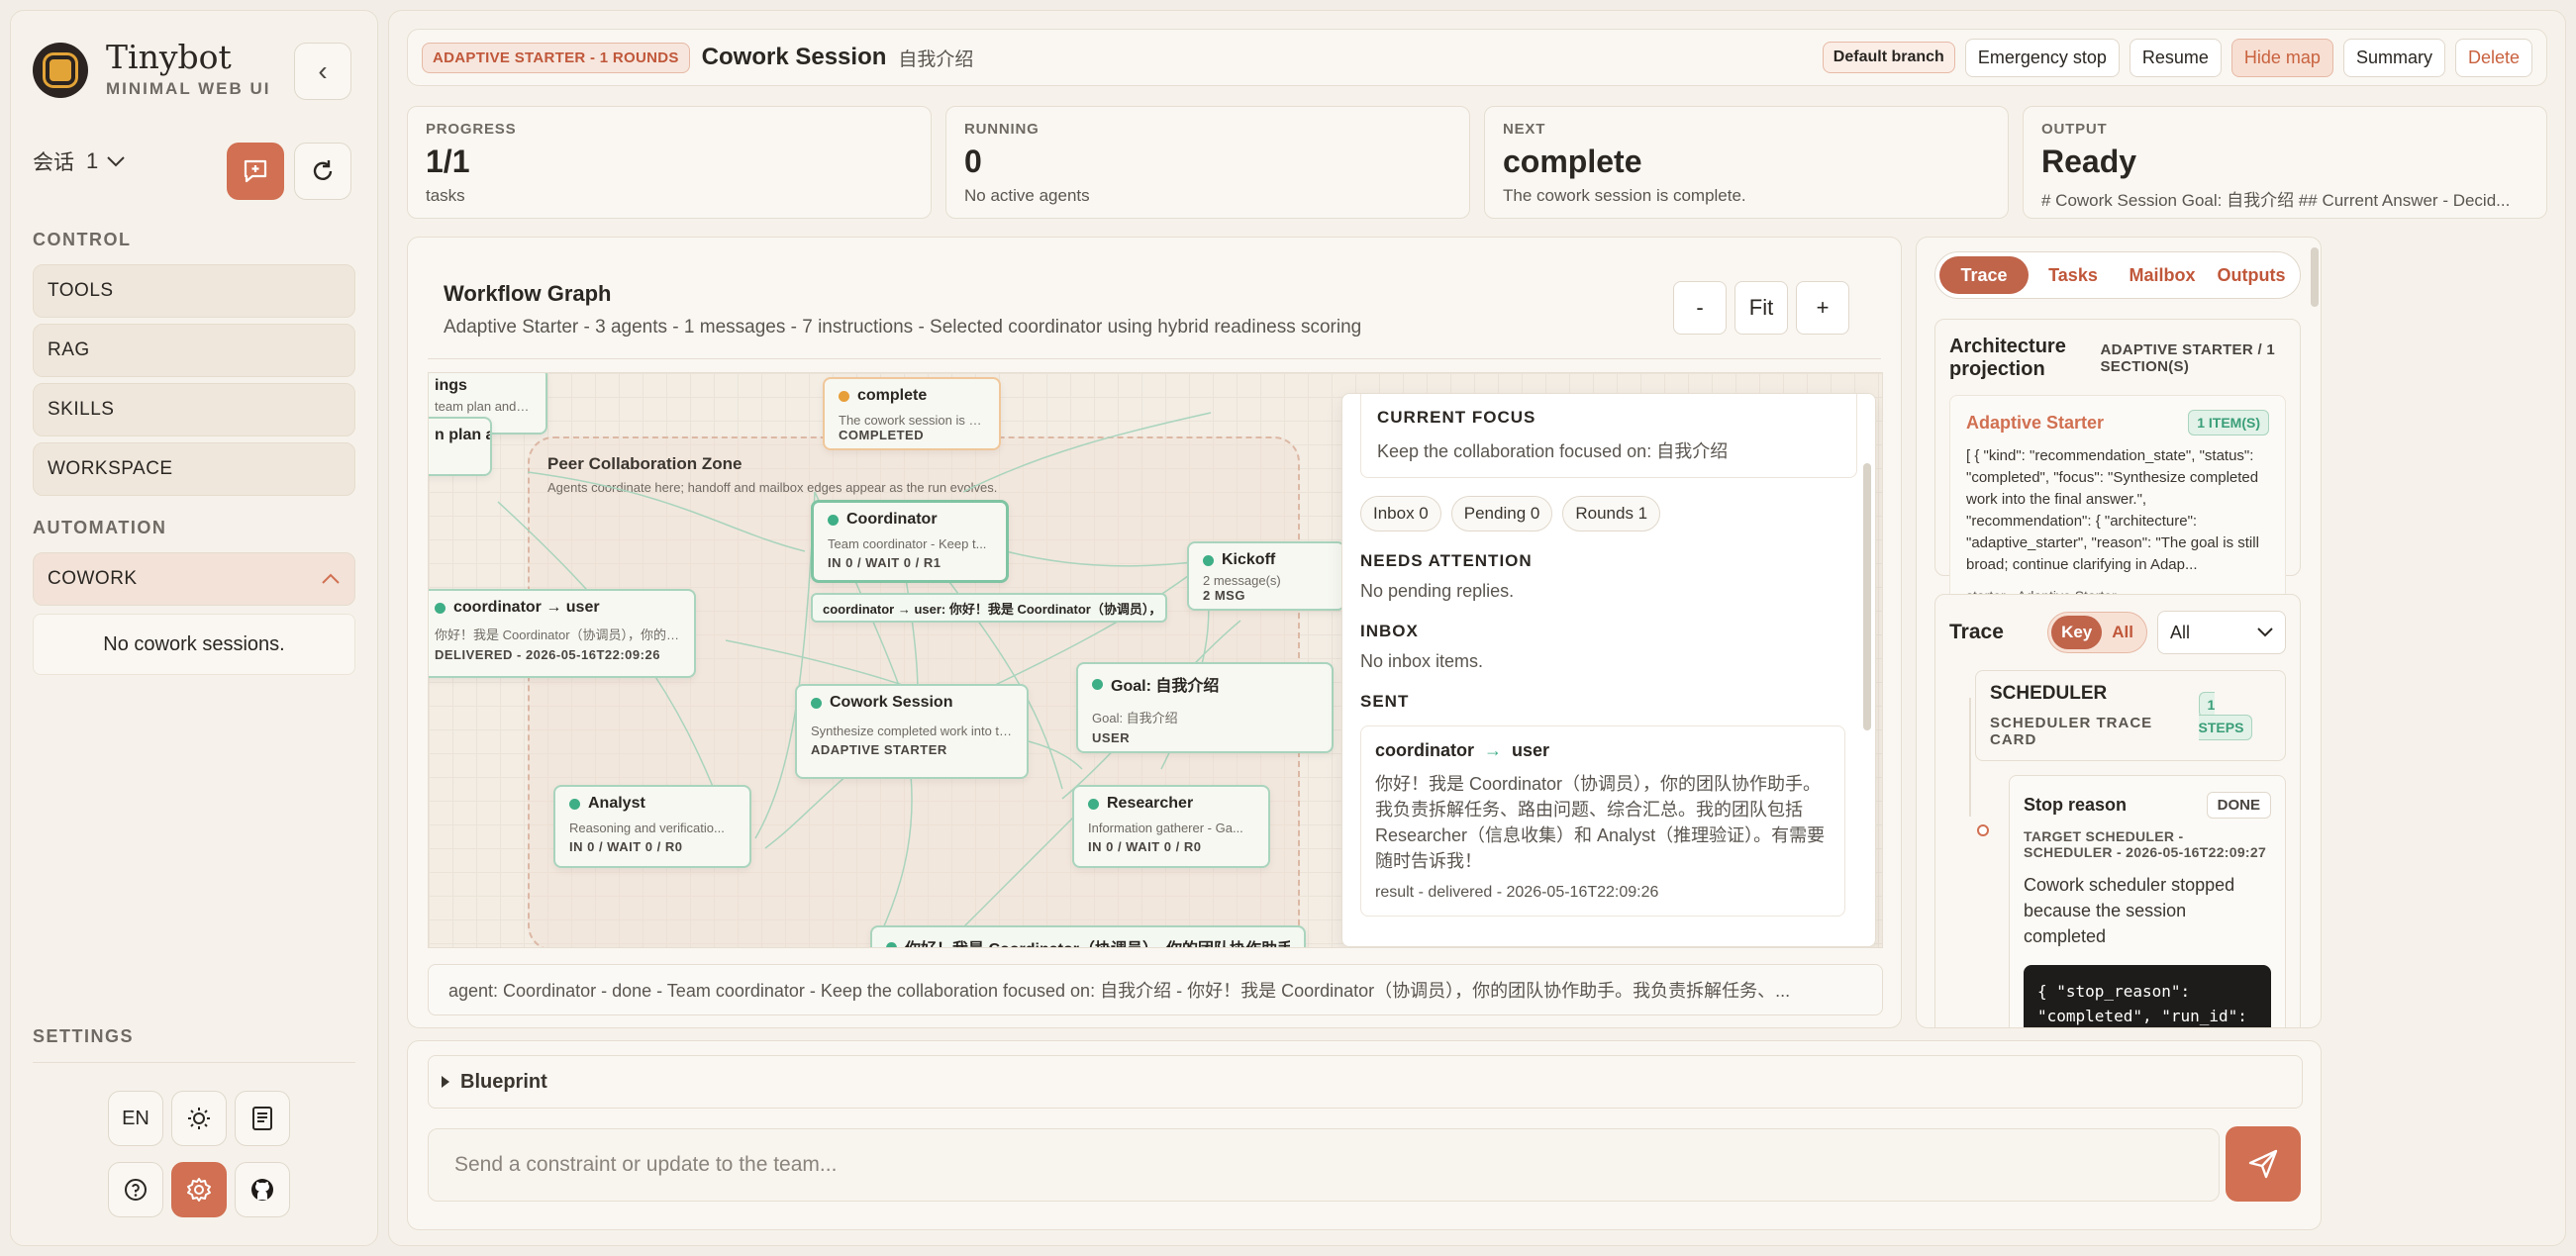 This screenshot has height=1256, width=2576. Describe the element at coordinates (93, 578) in the screenshot. I see `nav-item-label: COWORK` at that location.